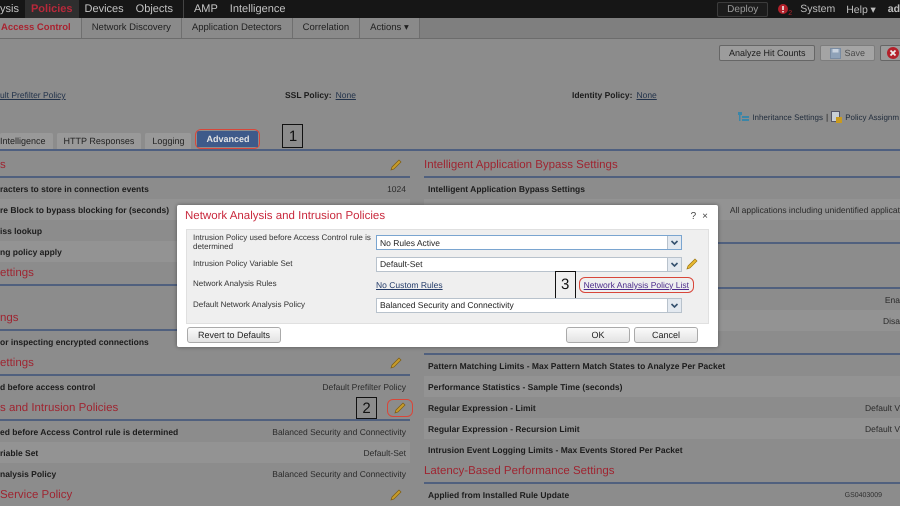 The image size is (900, 506). What do you see at coordinates (28, 473) in the screenshot?
I see `setting-label: nalysis Policy` at bounding box center [28, 473].